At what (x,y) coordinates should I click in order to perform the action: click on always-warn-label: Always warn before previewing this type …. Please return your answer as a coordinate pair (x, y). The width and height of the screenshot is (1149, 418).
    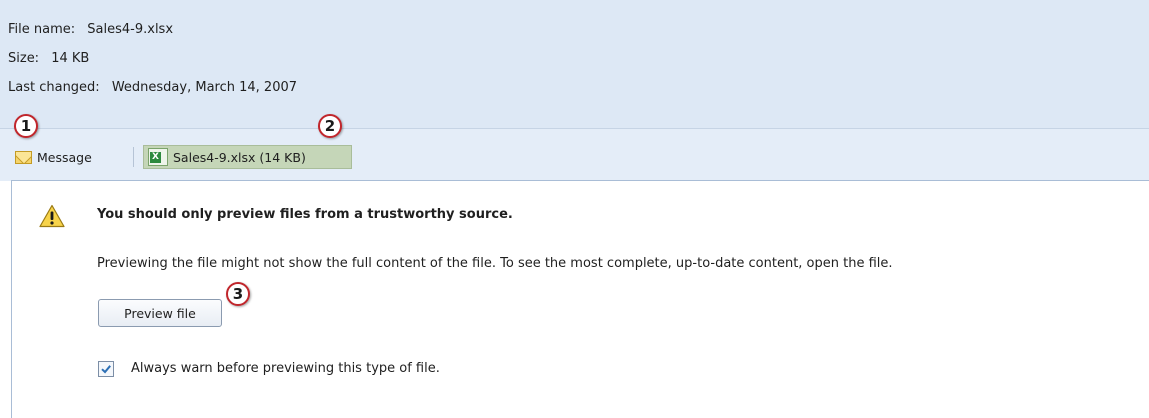
    Looking at the image, I should click on (285, 368).